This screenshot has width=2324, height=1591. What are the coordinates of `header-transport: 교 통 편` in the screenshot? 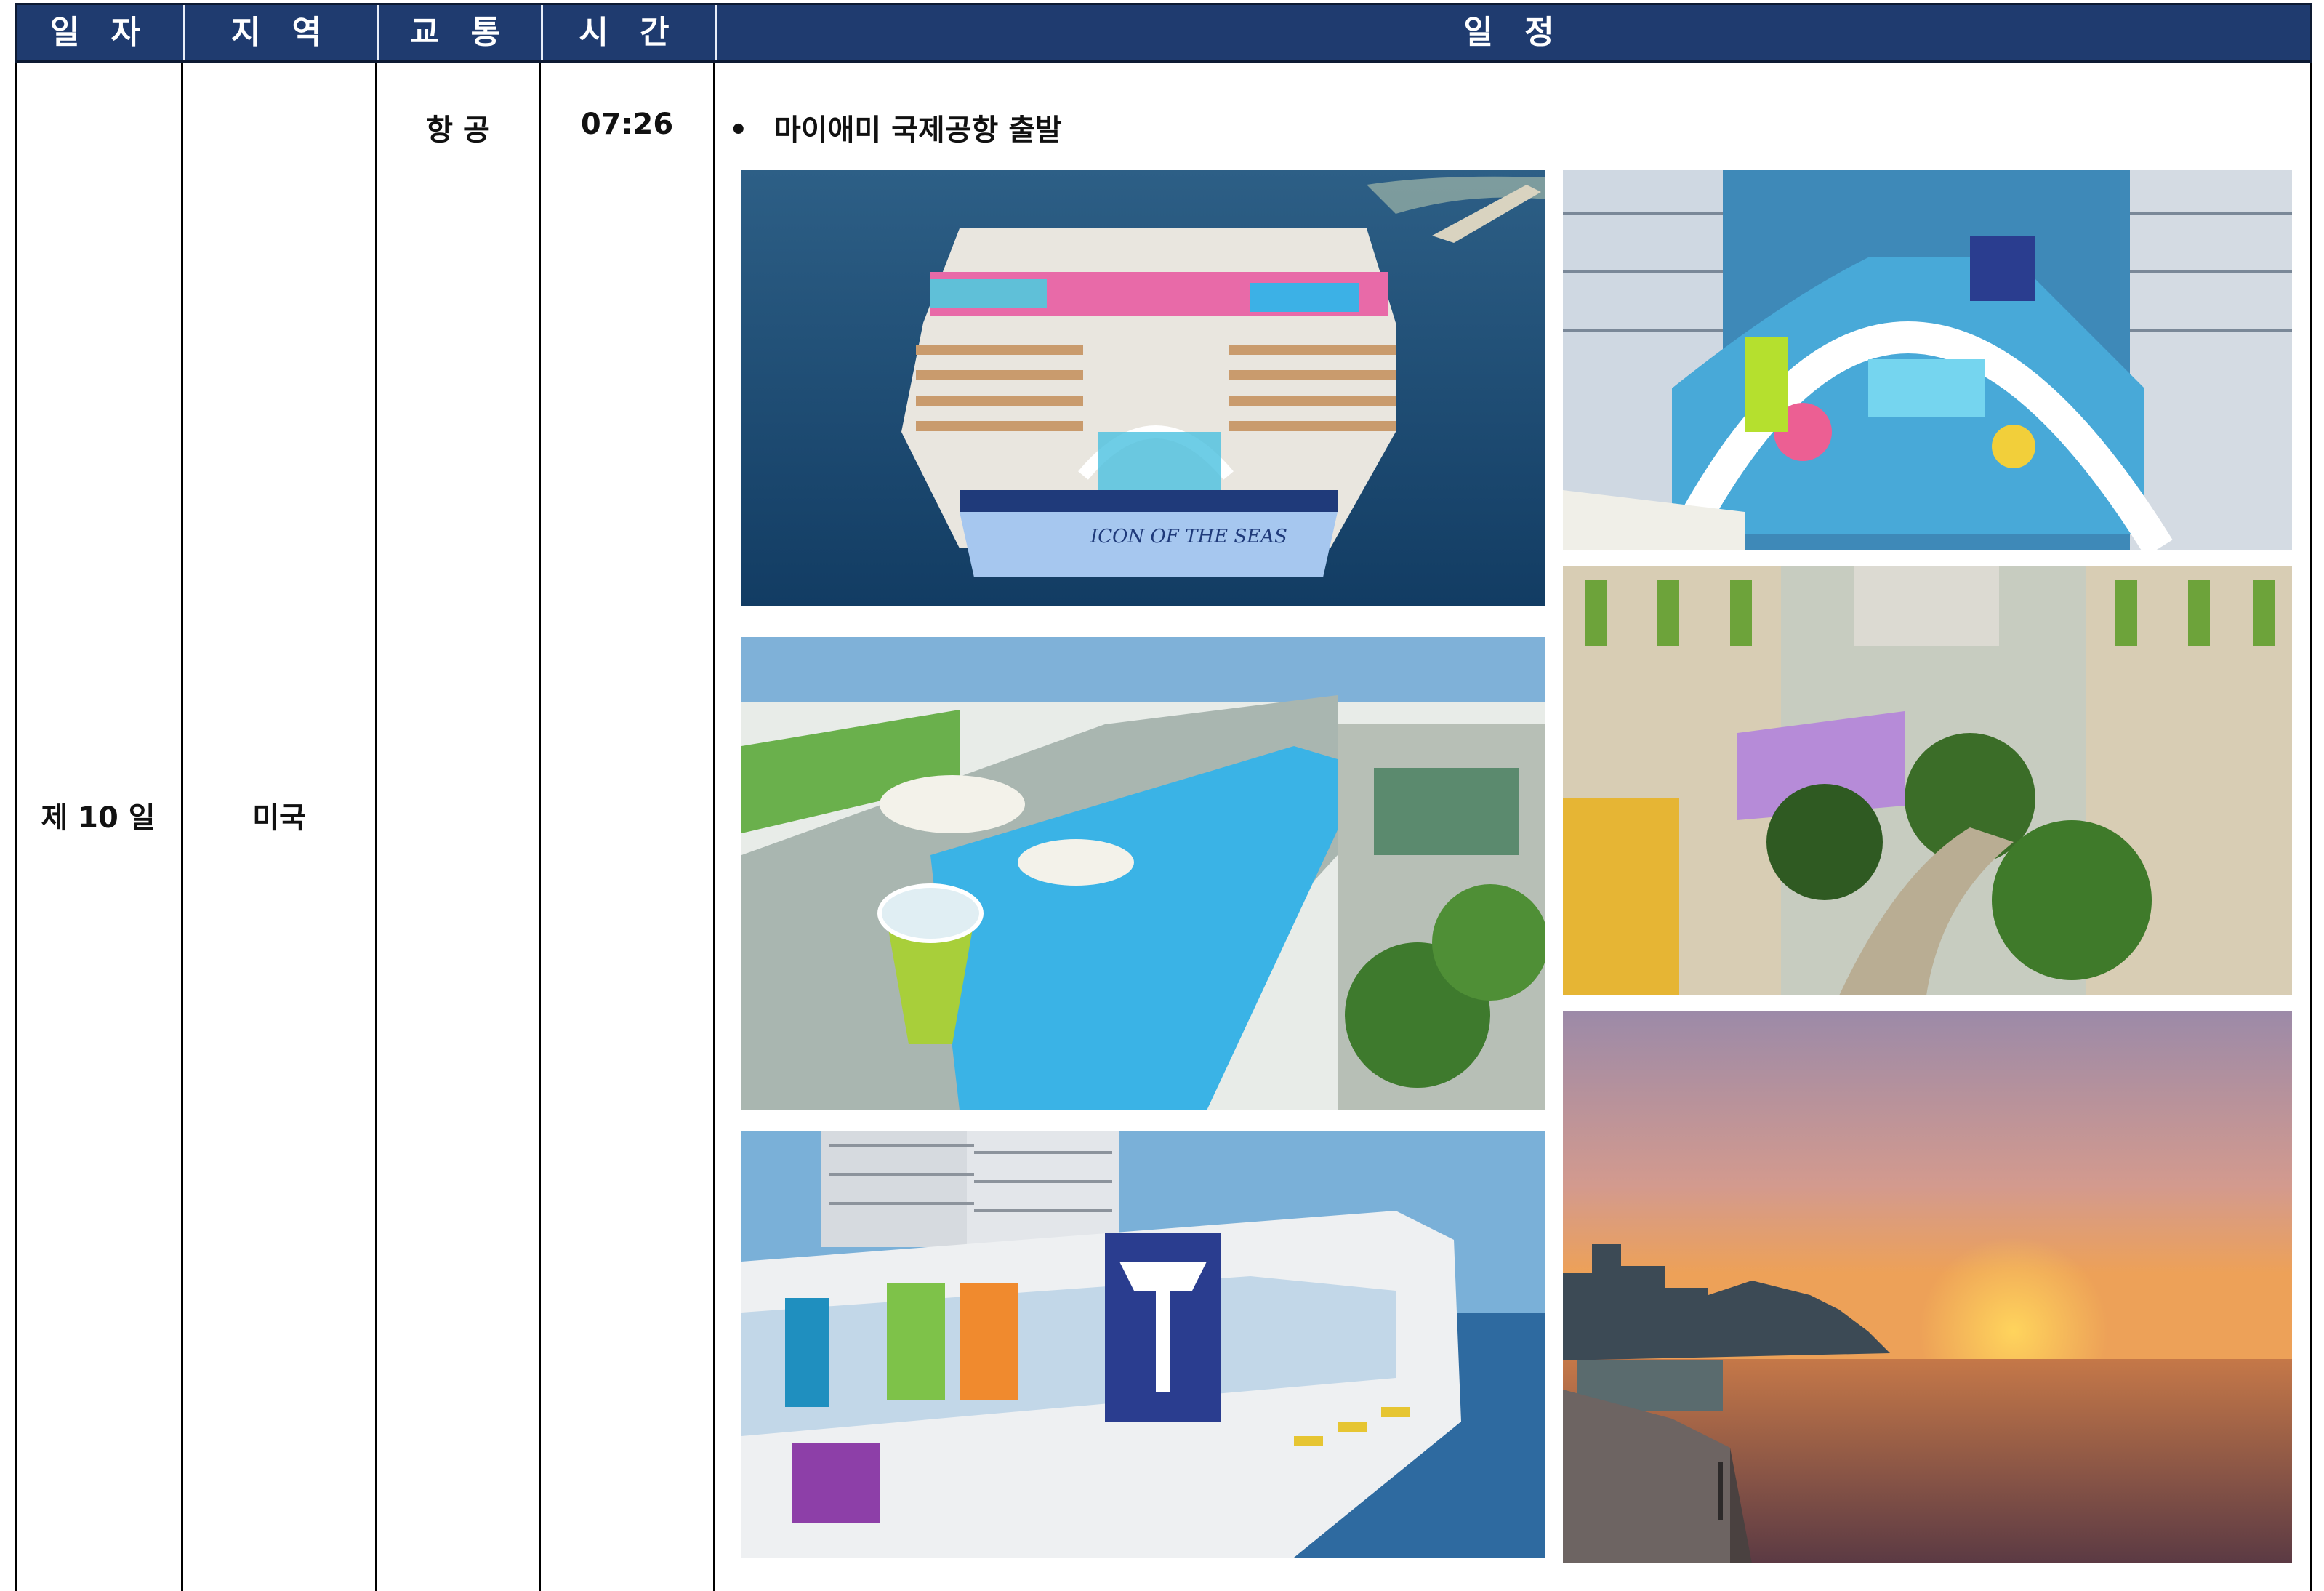 It's located at (460, 60).